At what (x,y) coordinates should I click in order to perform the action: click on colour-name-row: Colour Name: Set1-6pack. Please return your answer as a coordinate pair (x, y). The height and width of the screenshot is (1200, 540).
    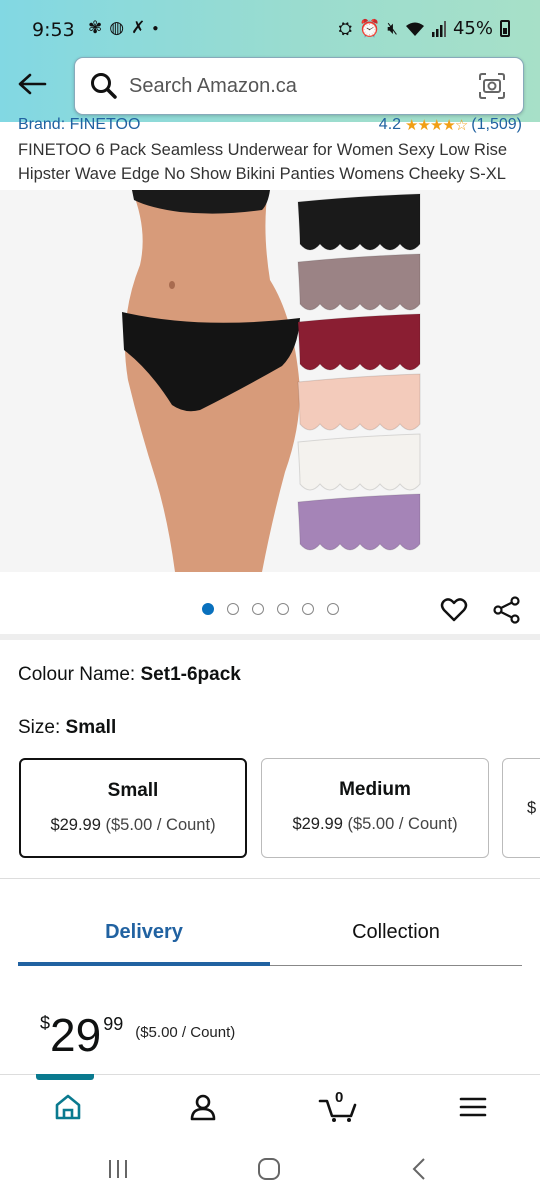
    Looking at the image, I should click on (129, 675).